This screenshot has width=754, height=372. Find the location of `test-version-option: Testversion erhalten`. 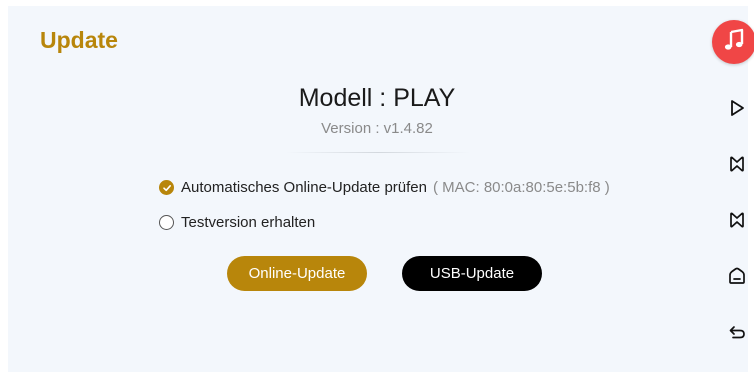

test-version-option: Testversion erhalten is located at coordinates (237, 222).